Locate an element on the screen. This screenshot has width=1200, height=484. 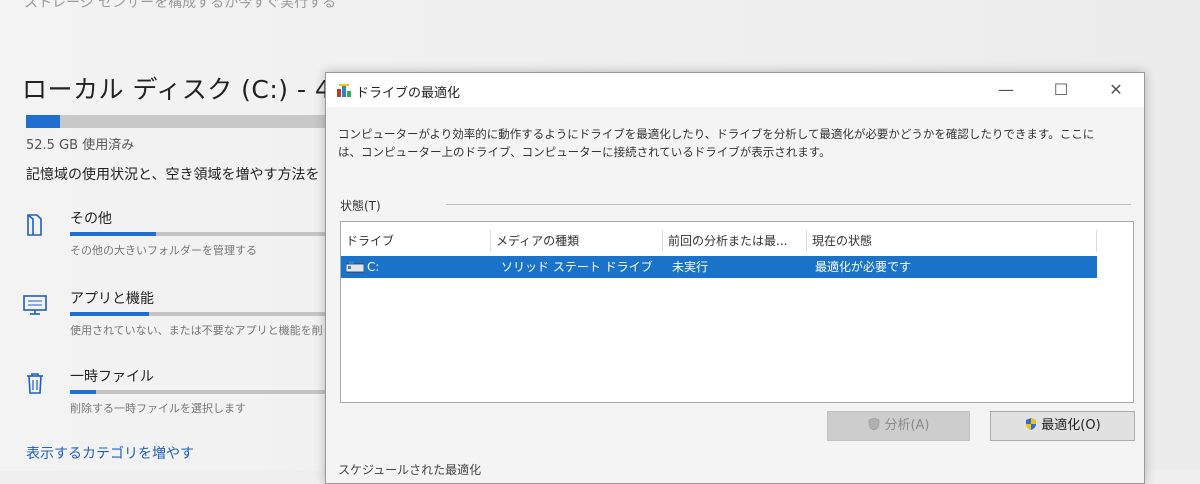
maximize-button: ☐ is located at coordinates (1061, 90).